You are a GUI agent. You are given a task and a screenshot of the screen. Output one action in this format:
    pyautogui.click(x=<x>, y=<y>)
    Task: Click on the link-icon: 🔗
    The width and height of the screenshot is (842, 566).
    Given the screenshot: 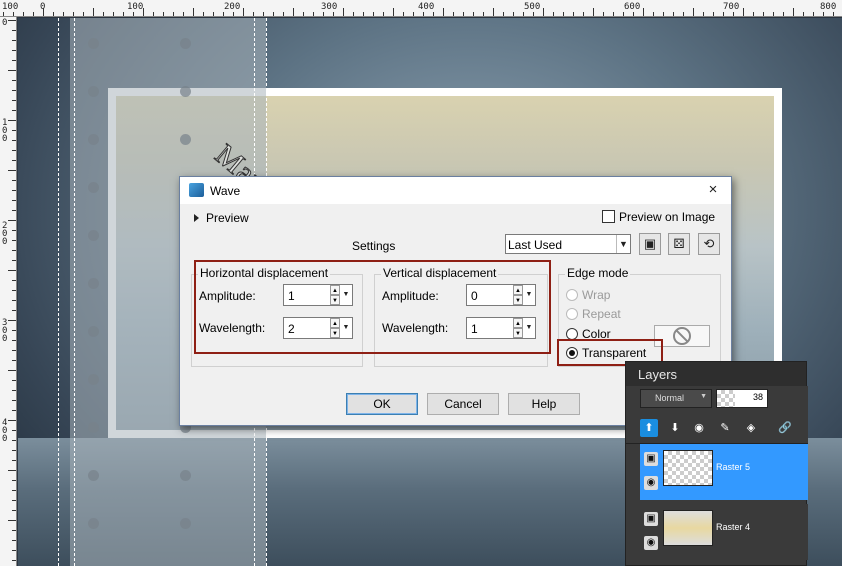 What is the action you would take?
    pyautogui.click(x=785, y=428)
    